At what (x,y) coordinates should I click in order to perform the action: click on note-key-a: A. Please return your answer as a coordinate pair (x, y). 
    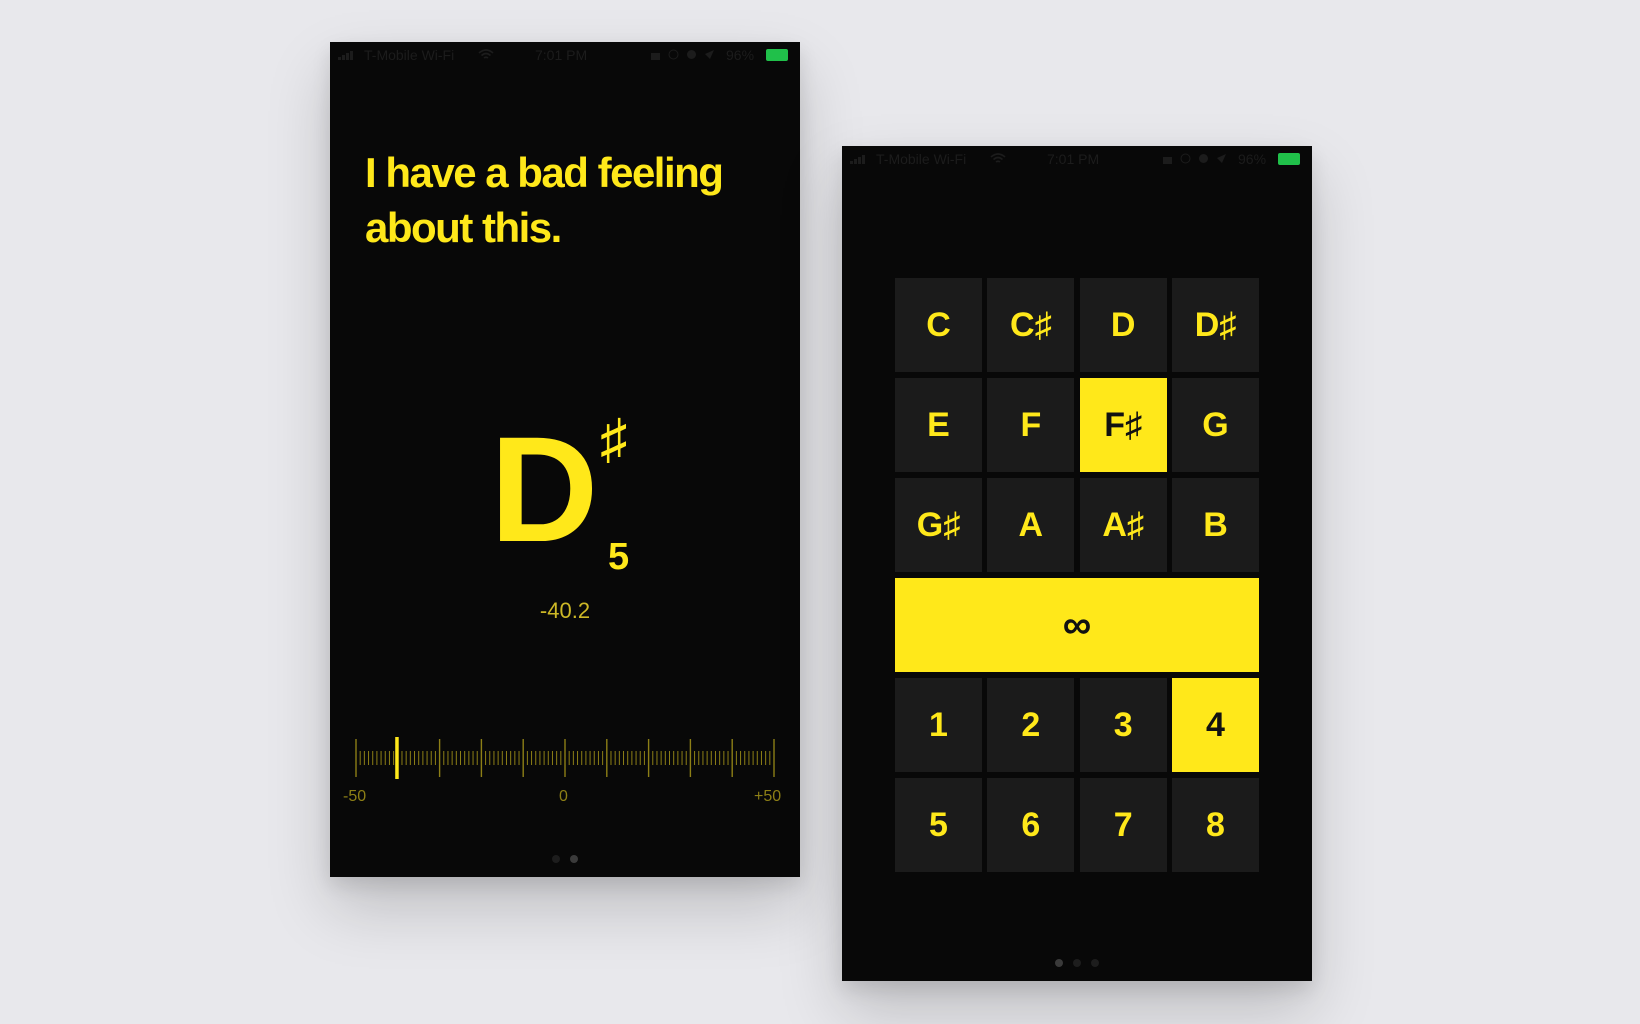
    Looking at the image, I should click on (1031, 525).